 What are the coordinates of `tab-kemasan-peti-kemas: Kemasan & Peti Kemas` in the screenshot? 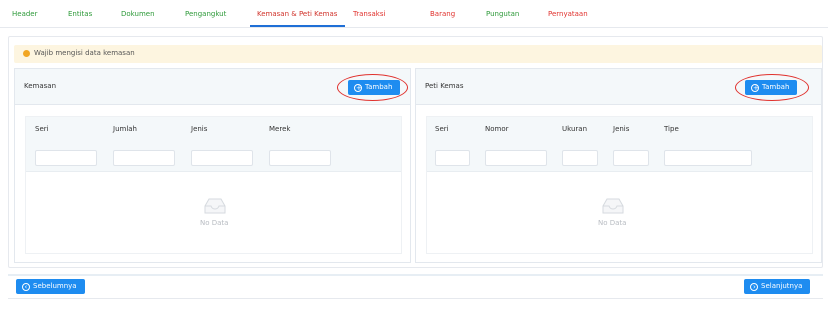 It's located at (297, 14).